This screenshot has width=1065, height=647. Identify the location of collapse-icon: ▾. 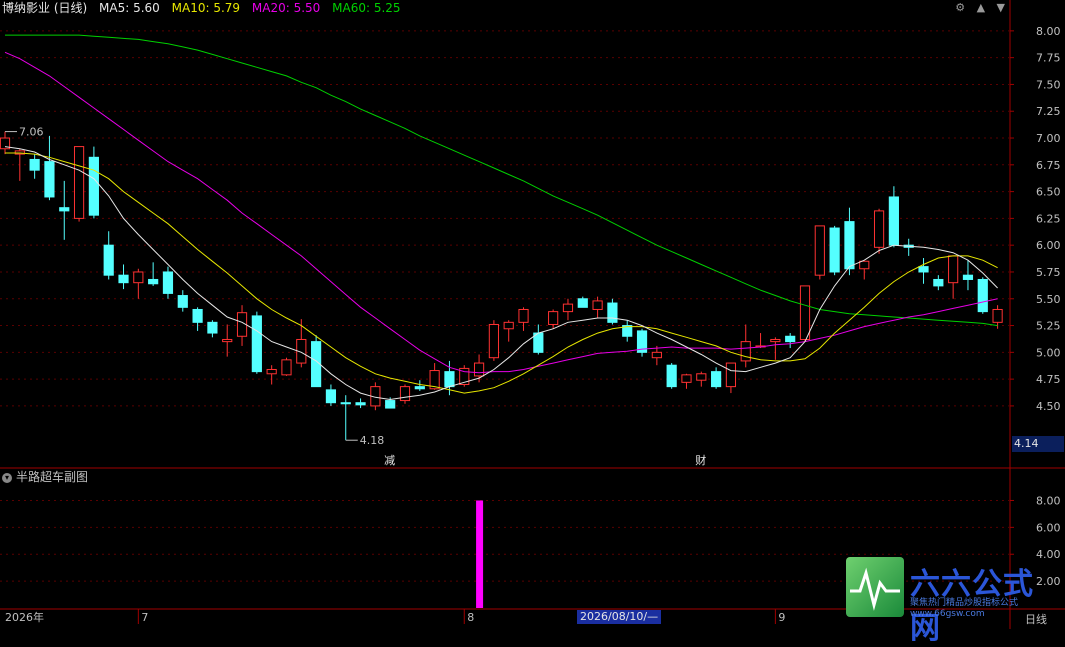
(7, 477).